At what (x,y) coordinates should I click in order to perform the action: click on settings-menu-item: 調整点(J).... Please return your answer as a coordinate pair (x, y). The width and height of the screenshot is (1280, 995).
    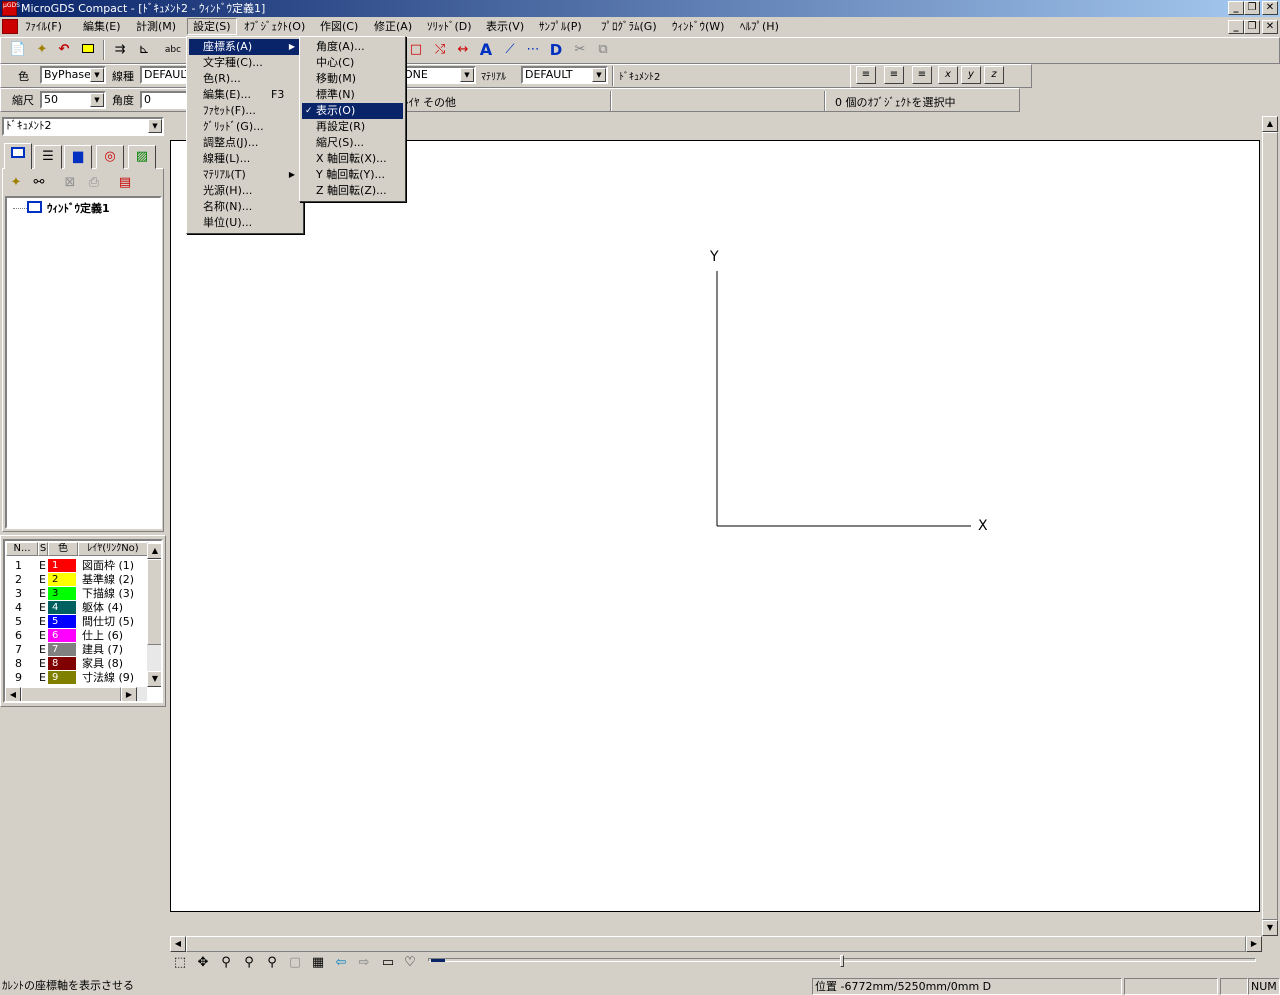
    Looking at the image, I should click on (244, 143).